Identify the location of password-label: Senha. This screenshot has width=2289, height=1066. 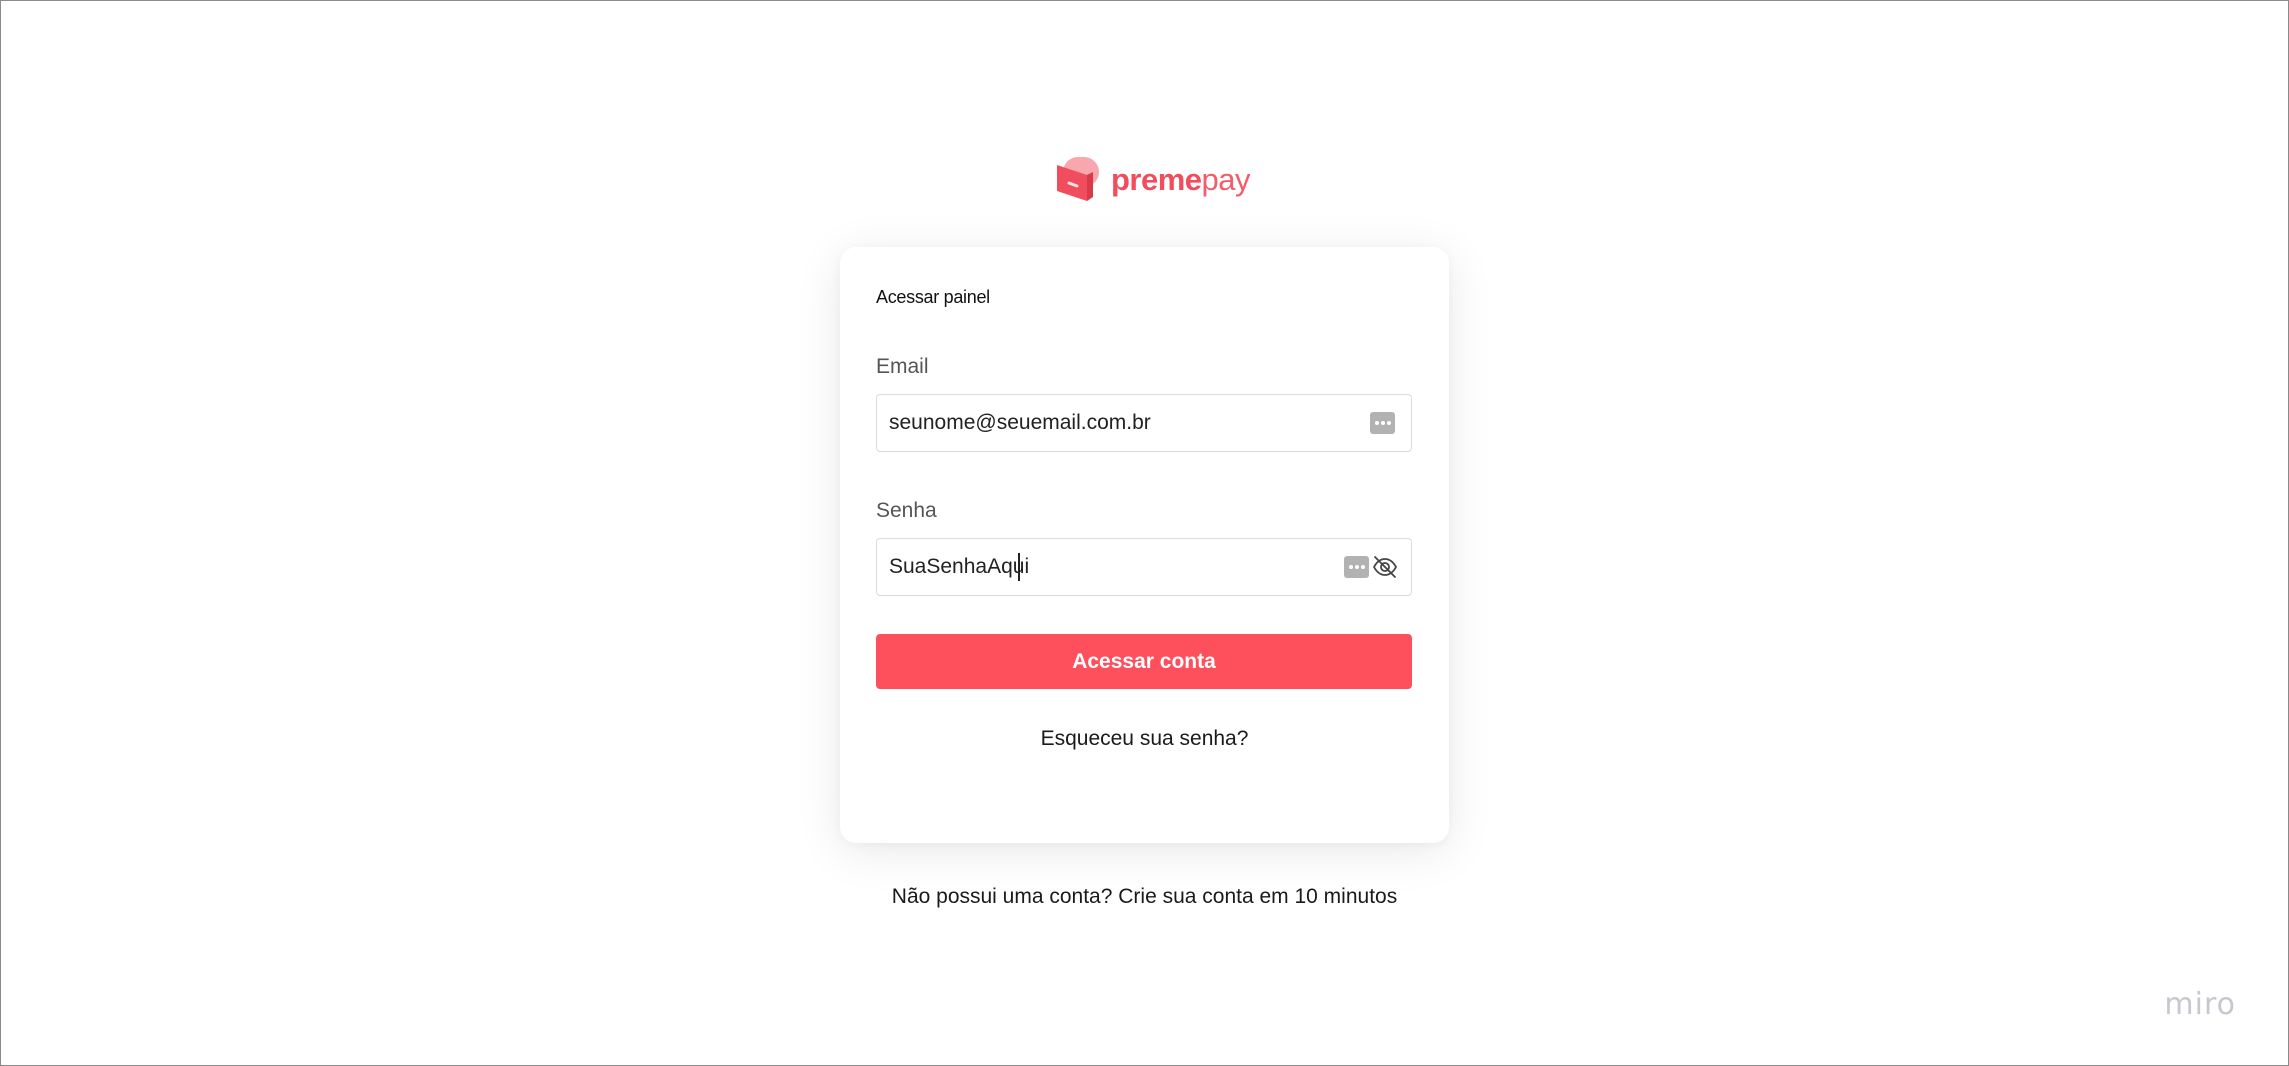
(906, 510).